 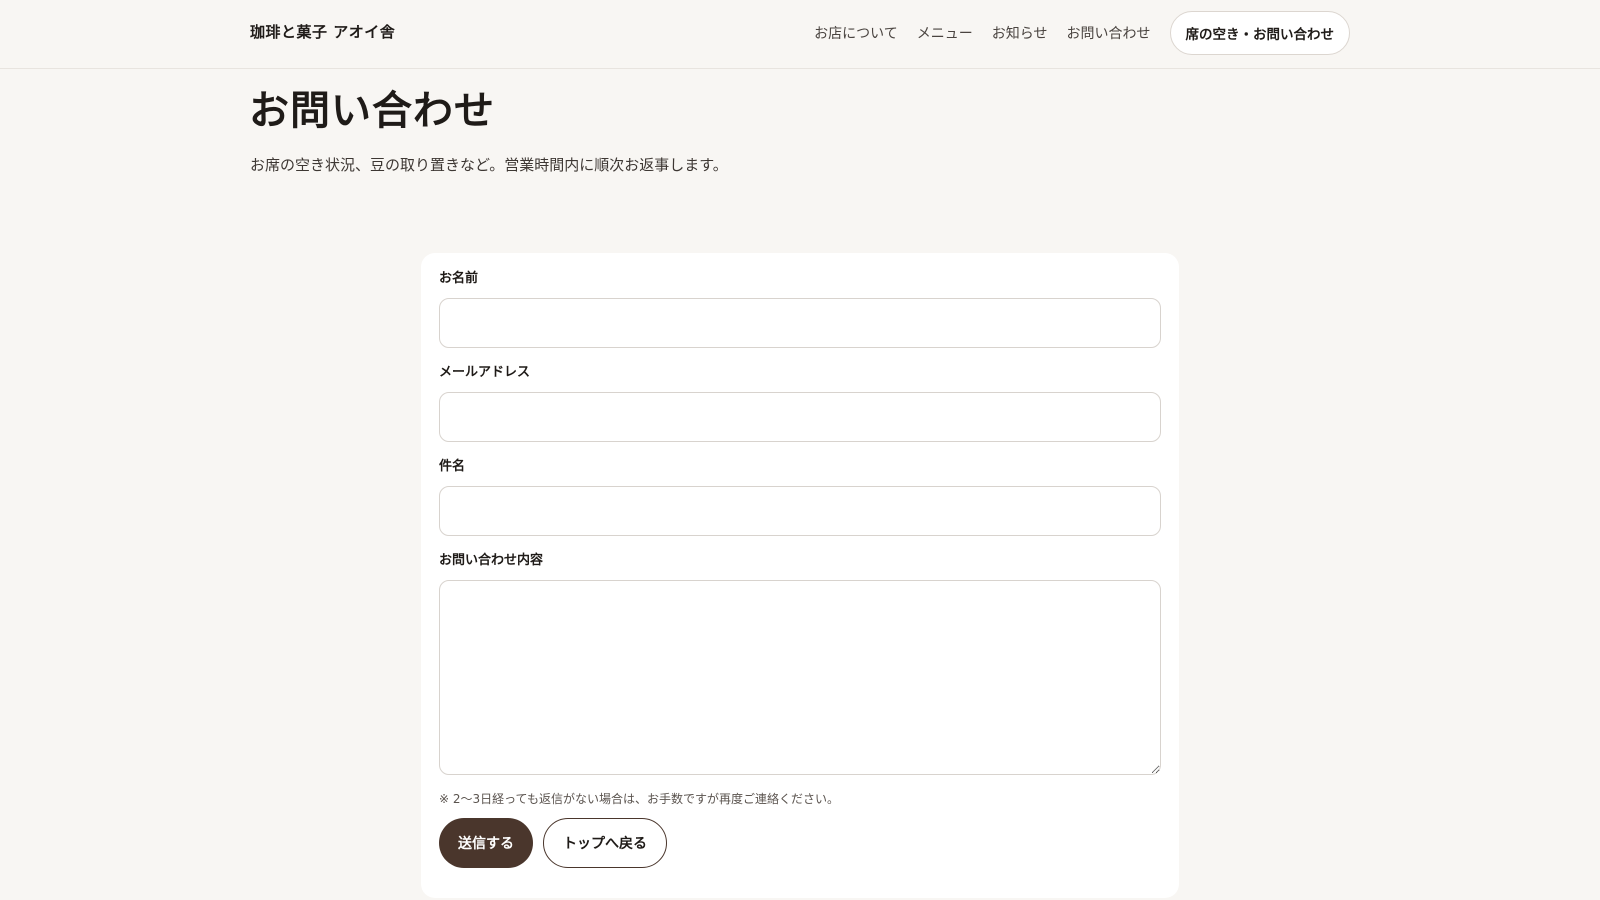 What do you see at coordinates (1020, 33) in the screenshot?
I see `nav-link-news: お知らせ` at bounding box center [1020, 33].